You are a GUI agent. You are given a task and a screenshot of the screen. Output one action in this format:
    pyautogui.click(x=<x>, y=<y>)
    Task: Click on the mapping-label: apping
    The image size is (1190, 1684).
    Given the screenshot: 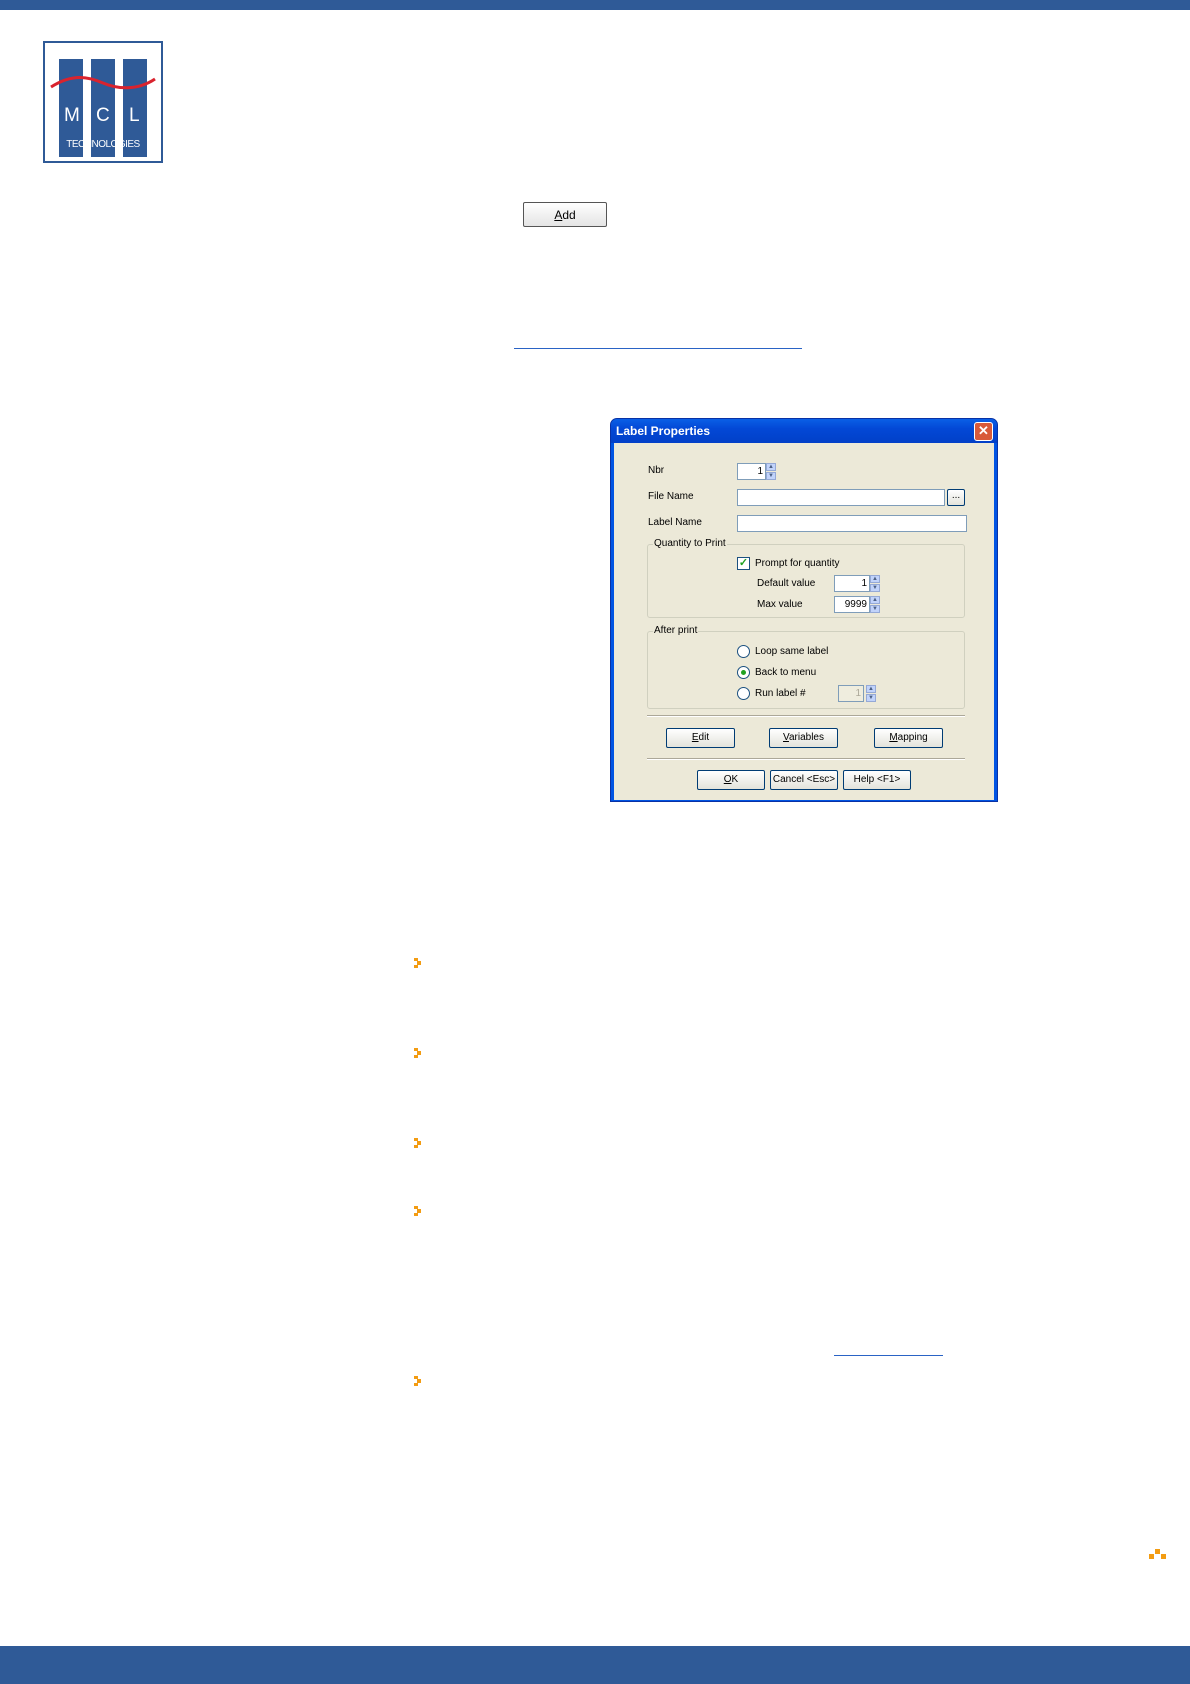 What is the action you would take?
    pyautogui.click(x=912, y=737)
    